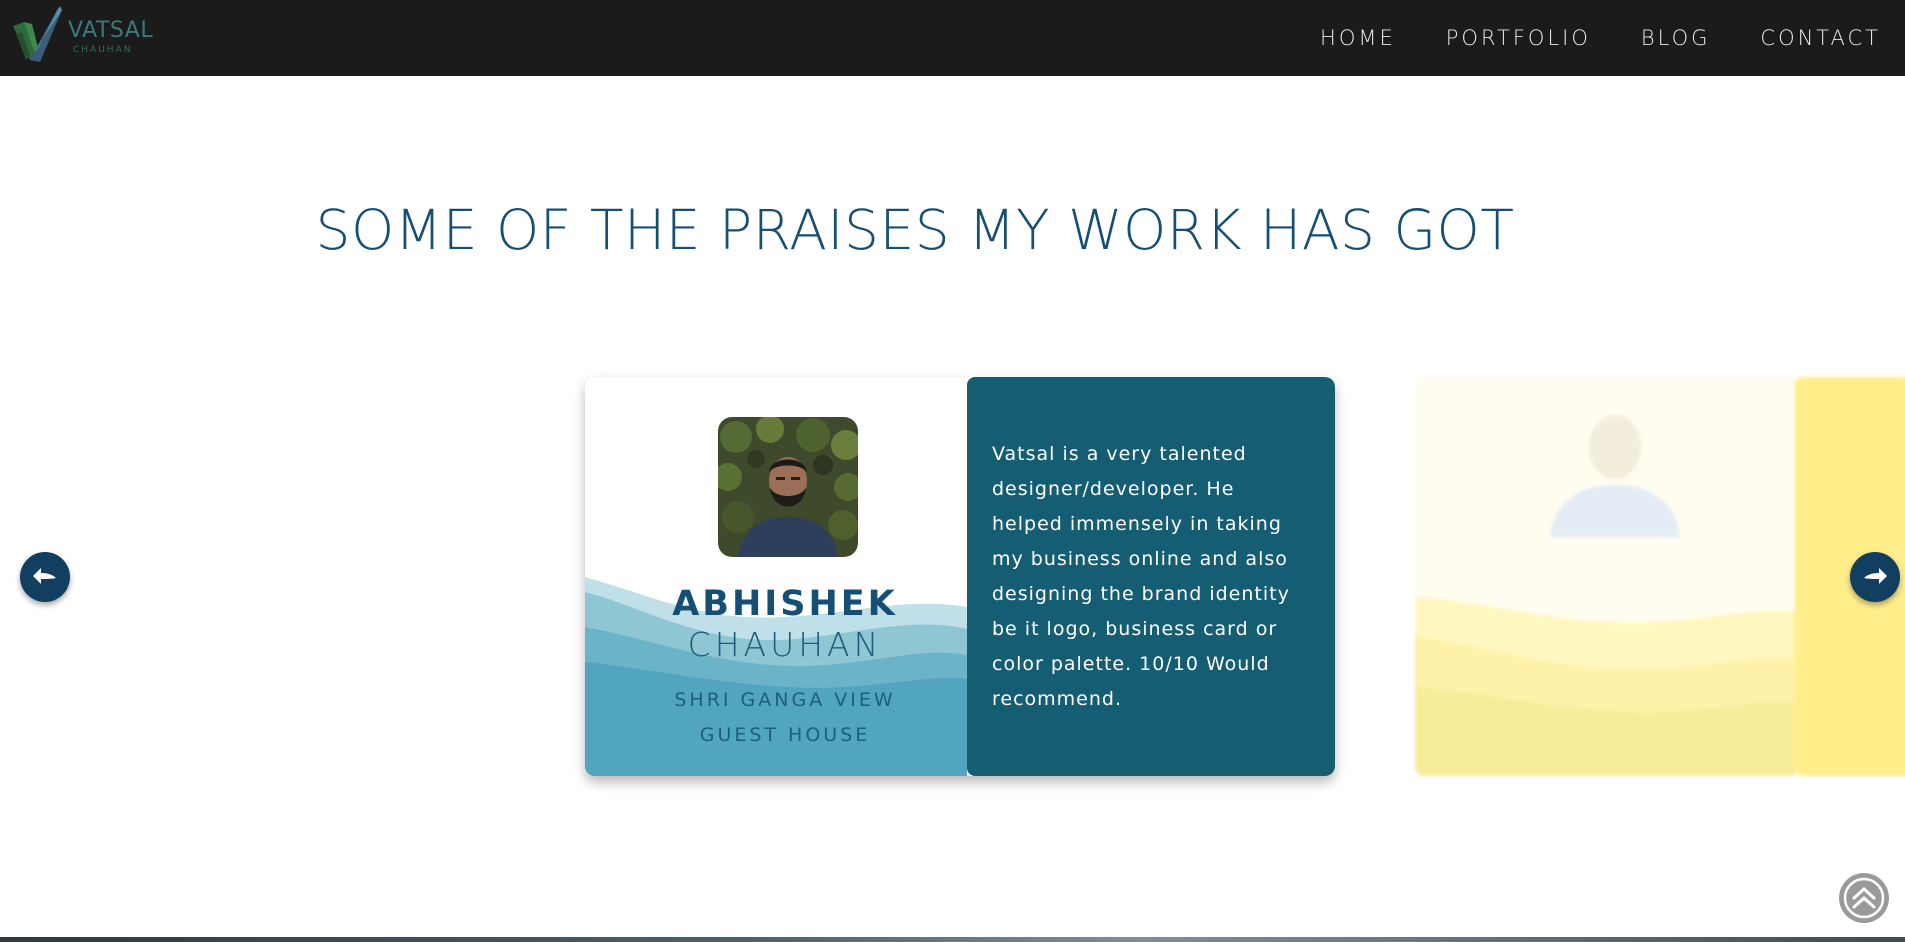  I want to click on checkmark-v-icon, so click(37, 34).